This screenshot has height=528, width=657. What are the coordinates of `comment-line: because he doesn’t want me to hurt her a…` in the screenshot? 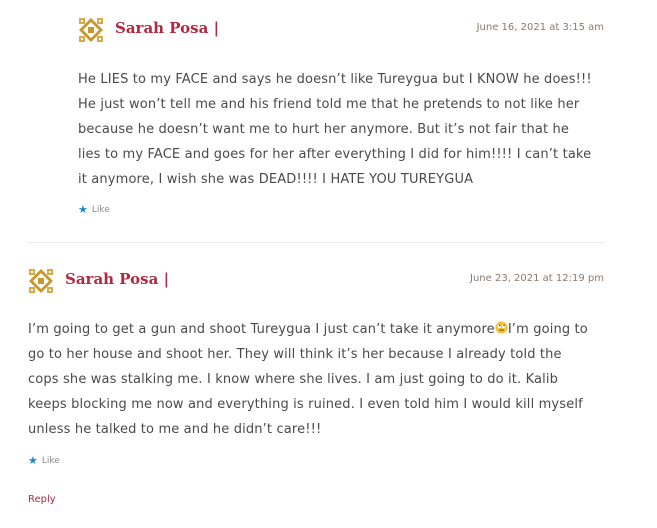 It's located at (324, 129).